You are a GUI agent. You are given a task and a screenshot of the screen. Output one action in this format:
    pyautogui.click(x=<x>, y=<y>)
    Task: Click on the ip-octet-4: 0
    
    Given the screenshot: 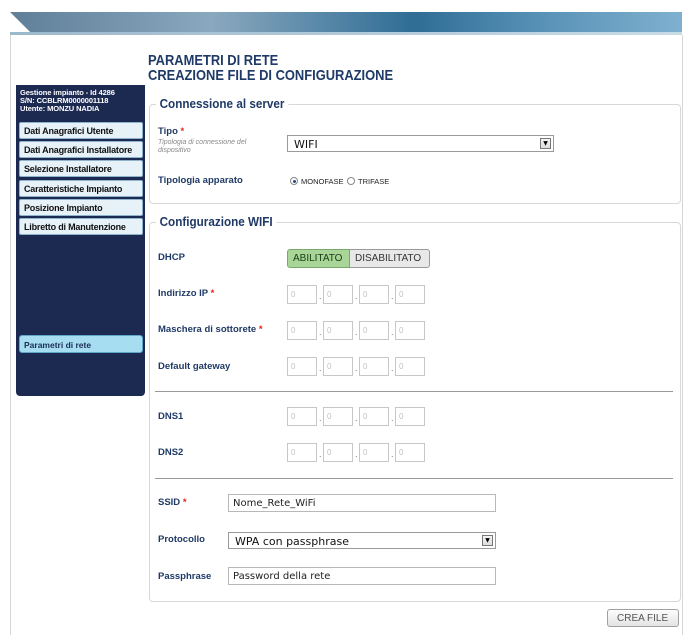 What is the action you would take?
    pyautogui.click(x=410, y=294)
    